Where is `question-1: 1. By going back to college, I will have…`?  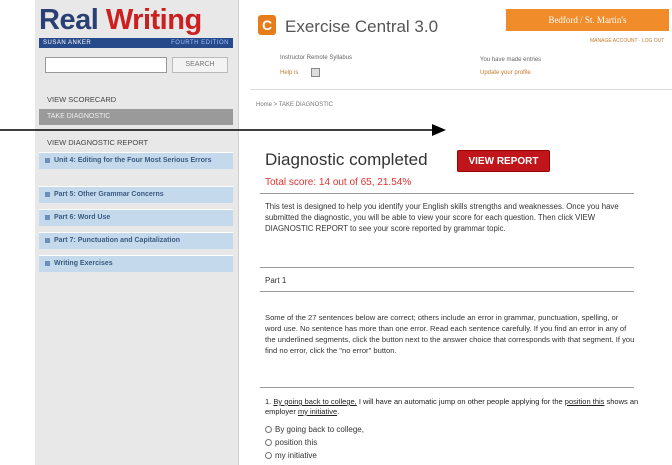 question-1: 1. By going back to college, I will have… is located at coordinates (452, 406).